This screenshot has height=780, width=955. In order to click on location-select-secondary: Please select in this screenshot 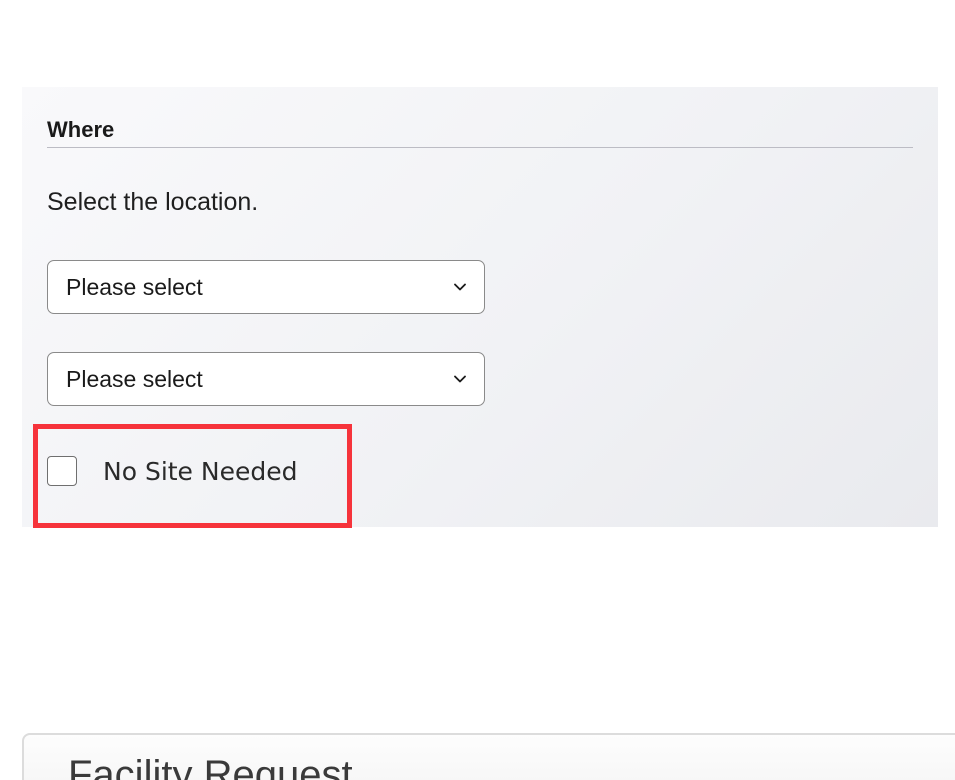, I will do `click(266, 379)`.